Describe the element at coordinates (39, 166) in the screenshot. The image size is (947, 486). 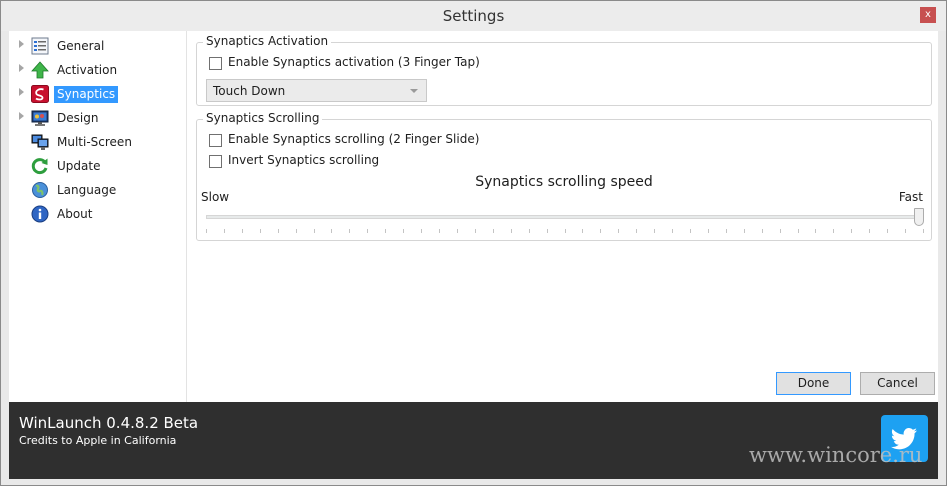
I see `refresh-icon` at that location.